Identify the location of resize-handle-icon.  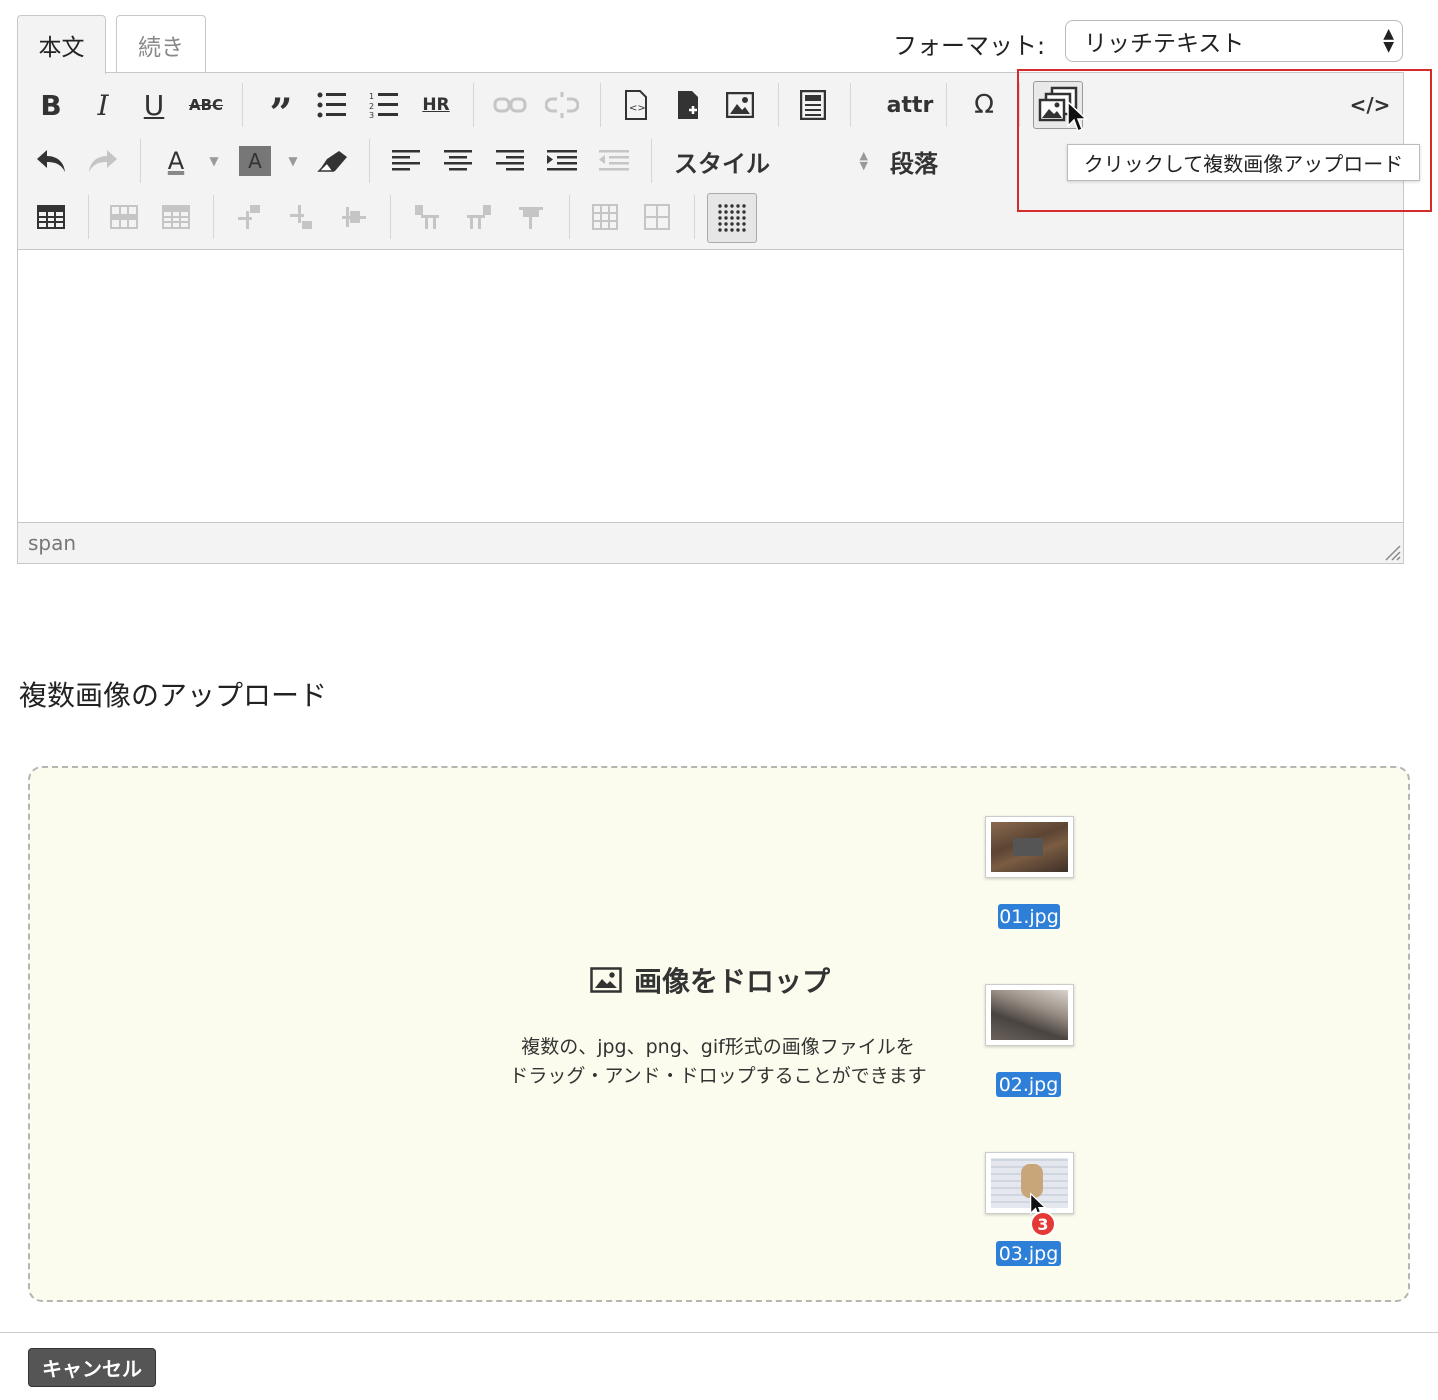
(1392, 552).